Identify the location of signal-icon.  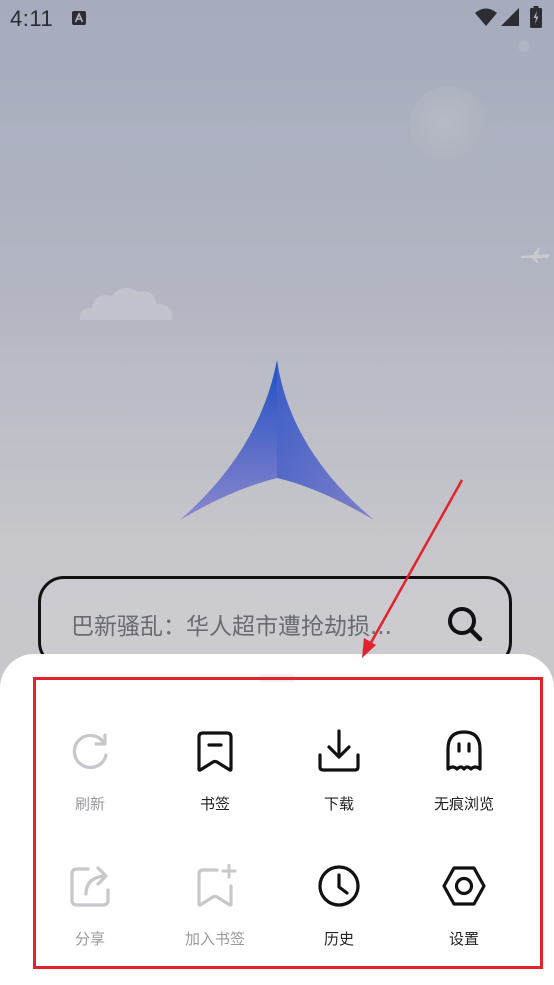
(510, 17).